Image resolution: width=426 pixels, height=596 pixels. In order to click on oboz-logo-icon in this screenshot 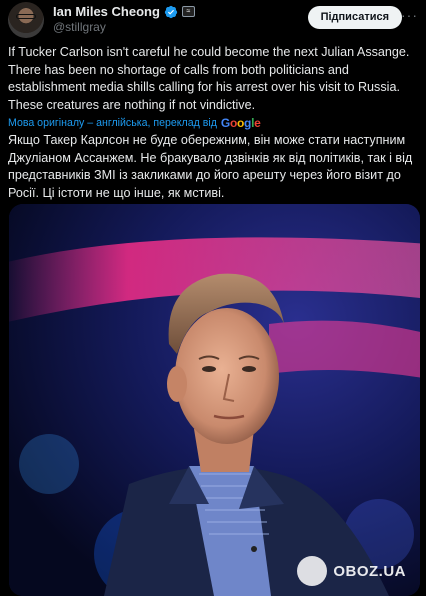, I will do `click(312, 571)`.